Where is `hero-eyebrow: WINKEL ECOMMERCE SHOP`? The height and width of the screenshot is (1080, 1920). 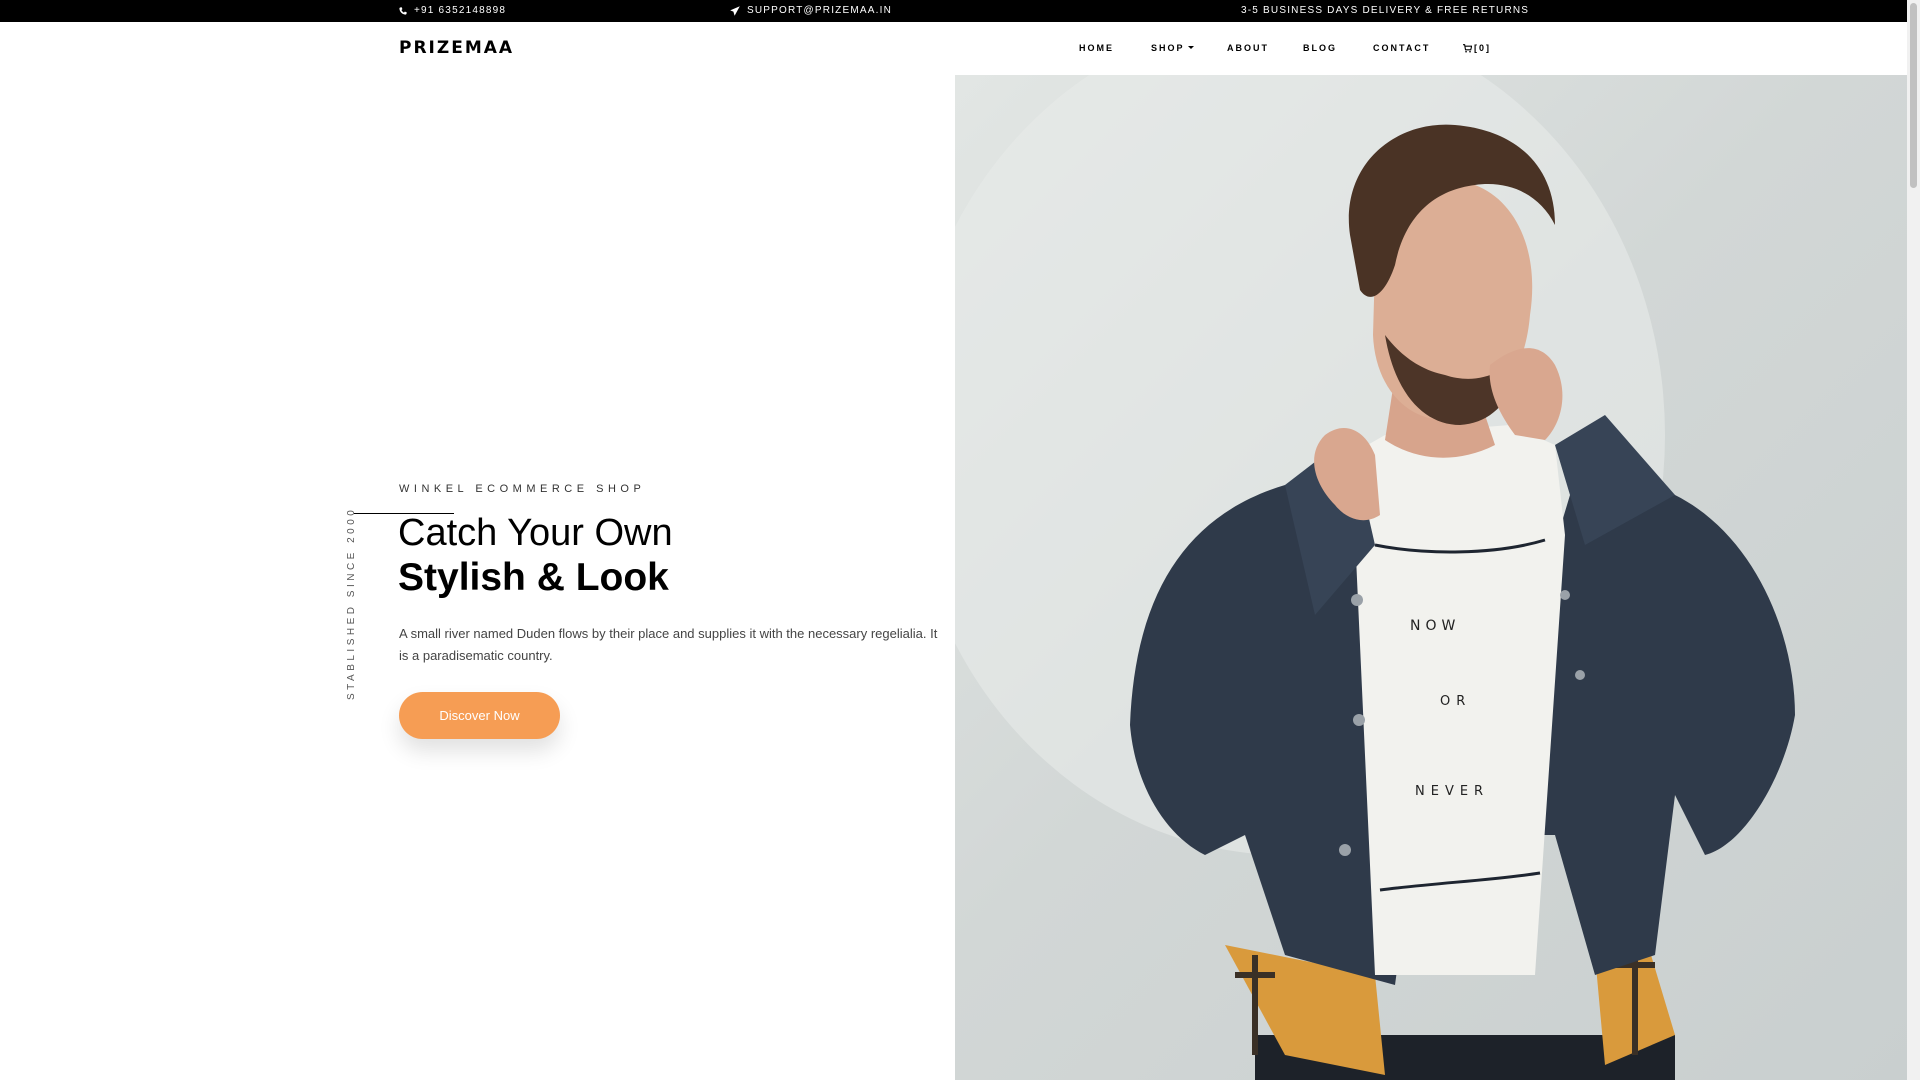
hero-eyebrow: WINKEL ECOMMERCE SHOP is located at coordinates (522, 489).